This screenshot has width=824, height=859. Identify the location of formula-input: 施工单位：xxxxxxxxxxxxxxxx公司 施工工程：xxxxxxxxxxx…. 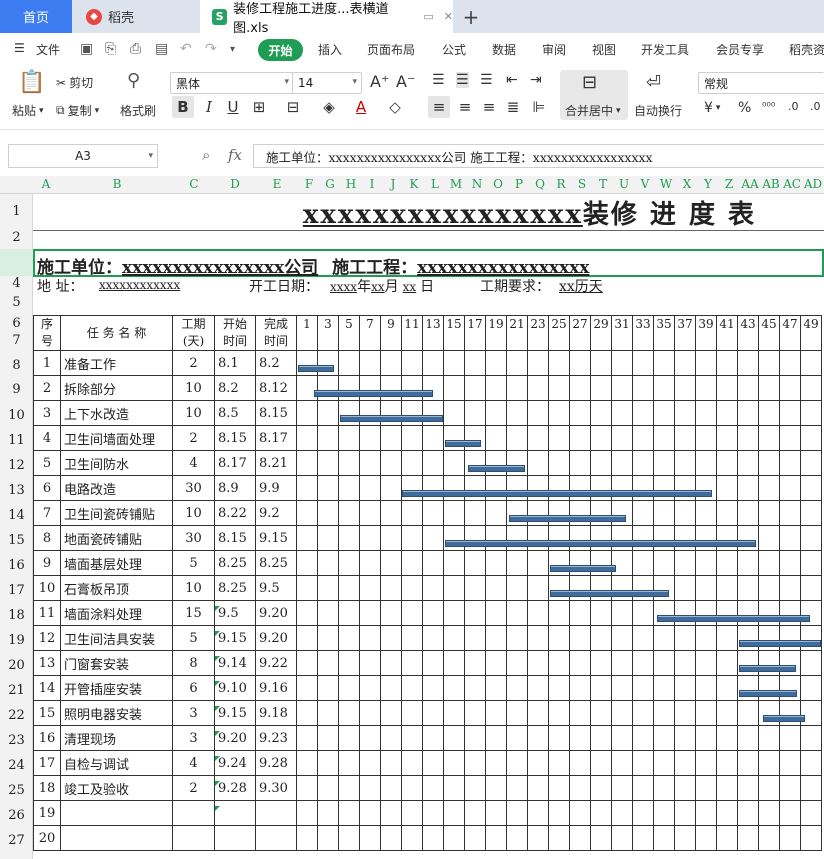
(538, 156).